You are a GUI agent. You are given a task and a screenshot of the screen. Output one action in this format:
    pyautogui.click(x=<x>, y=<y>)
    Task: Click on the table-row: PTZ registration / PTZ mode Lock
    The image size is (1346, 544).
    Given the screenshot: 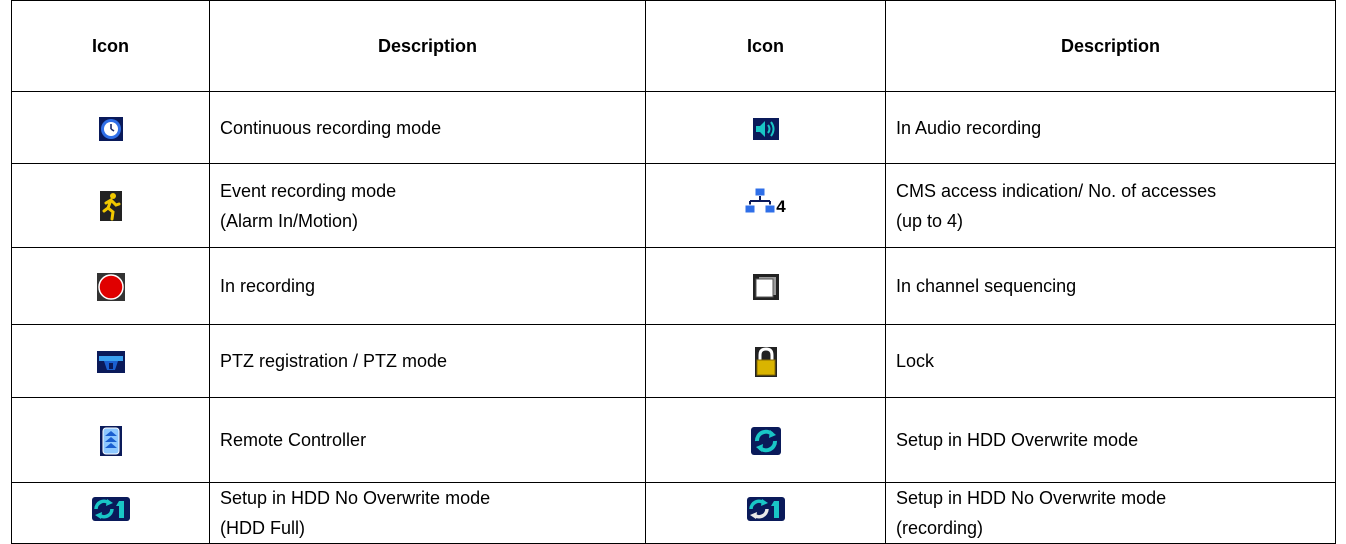 What is the action you would take?
    pyautogui.click(x=673, y=361)
    